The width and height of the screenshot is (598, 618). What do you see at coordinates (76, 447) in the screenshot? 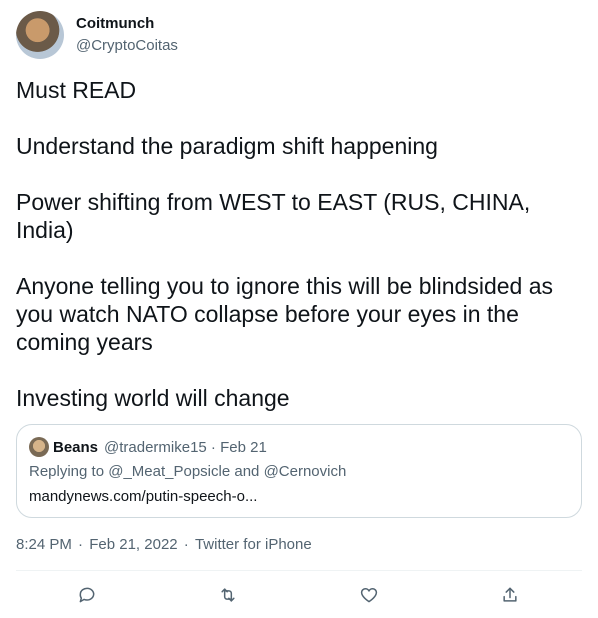
I see `quoted-author-name: Beans` at bounding box center [76, 447].